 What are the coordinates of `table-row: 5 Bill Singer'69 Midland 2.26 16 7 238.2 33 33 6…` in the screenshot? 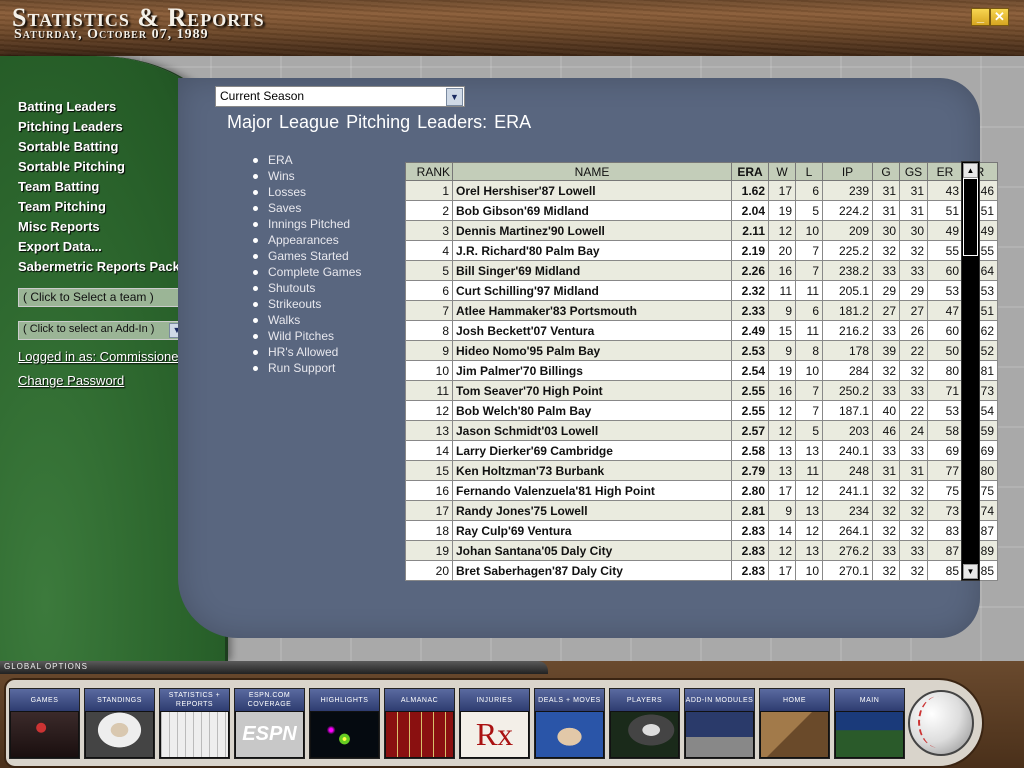 It's located at (701, 270).